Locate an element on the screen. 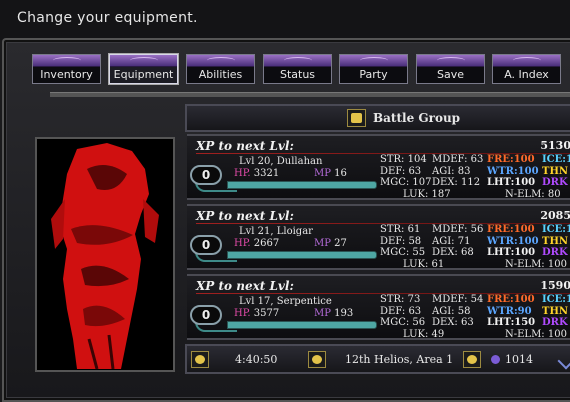 The height and width of the screenshot is (402, 570). stat-dex: DEX: 63 is located at coordinates (453, 322).